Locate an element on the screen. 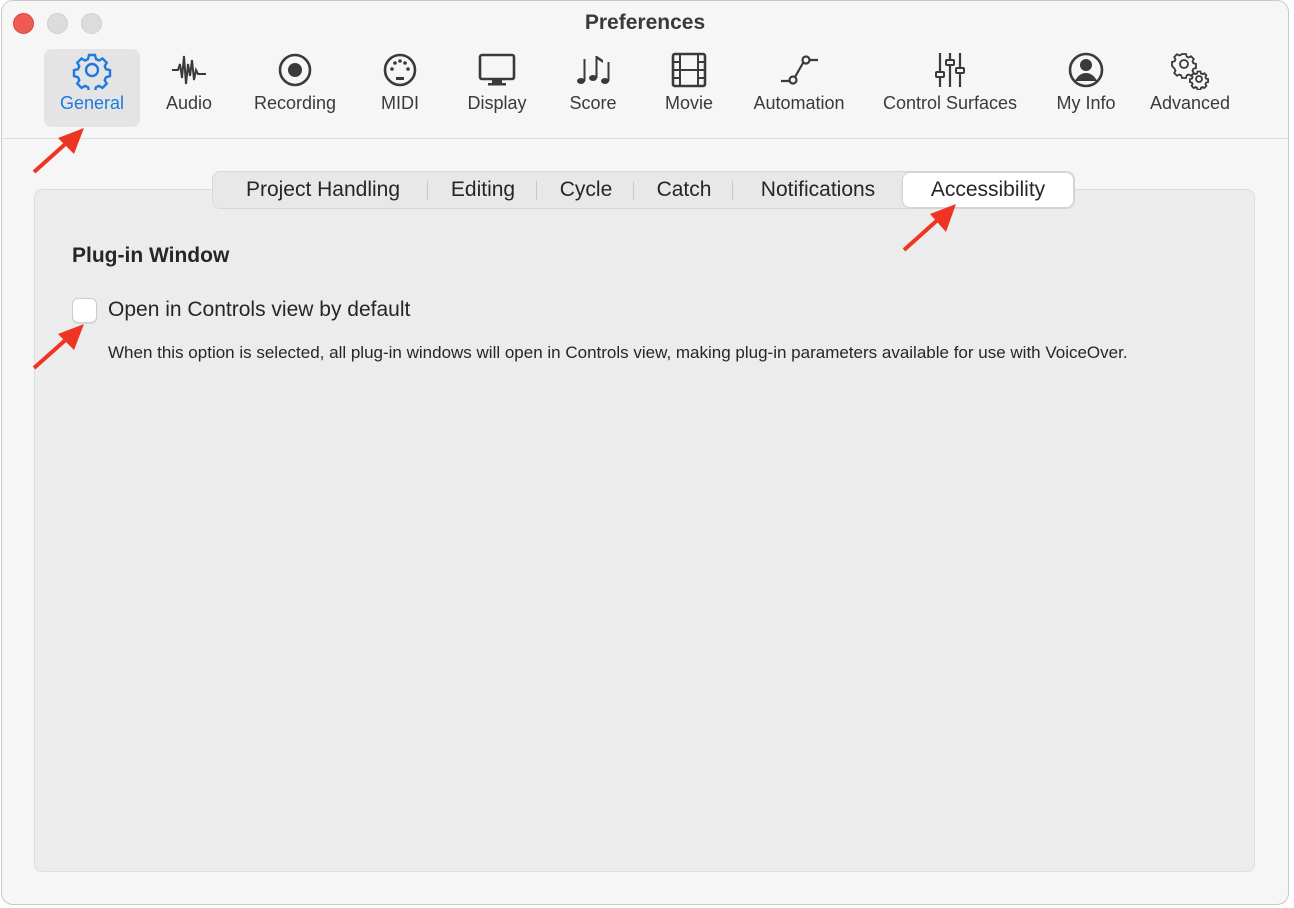  toolbar-item-my-info: My Info is located at coordinates (1086, 88).